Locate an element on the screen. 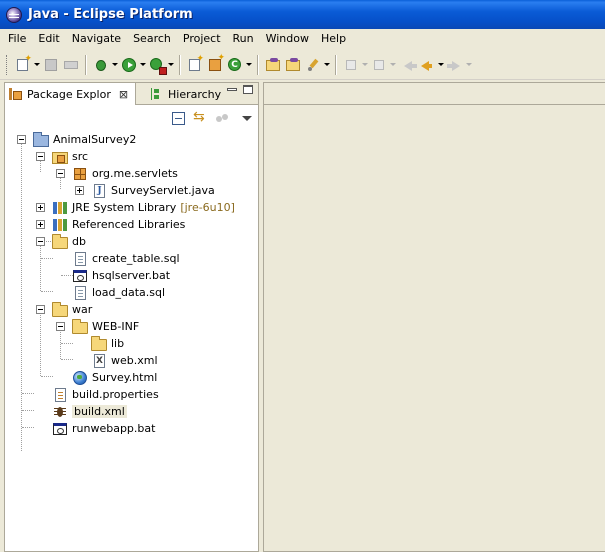 The image size is (605, 552). hierarchy-icon is located at coordinates (156, 94).